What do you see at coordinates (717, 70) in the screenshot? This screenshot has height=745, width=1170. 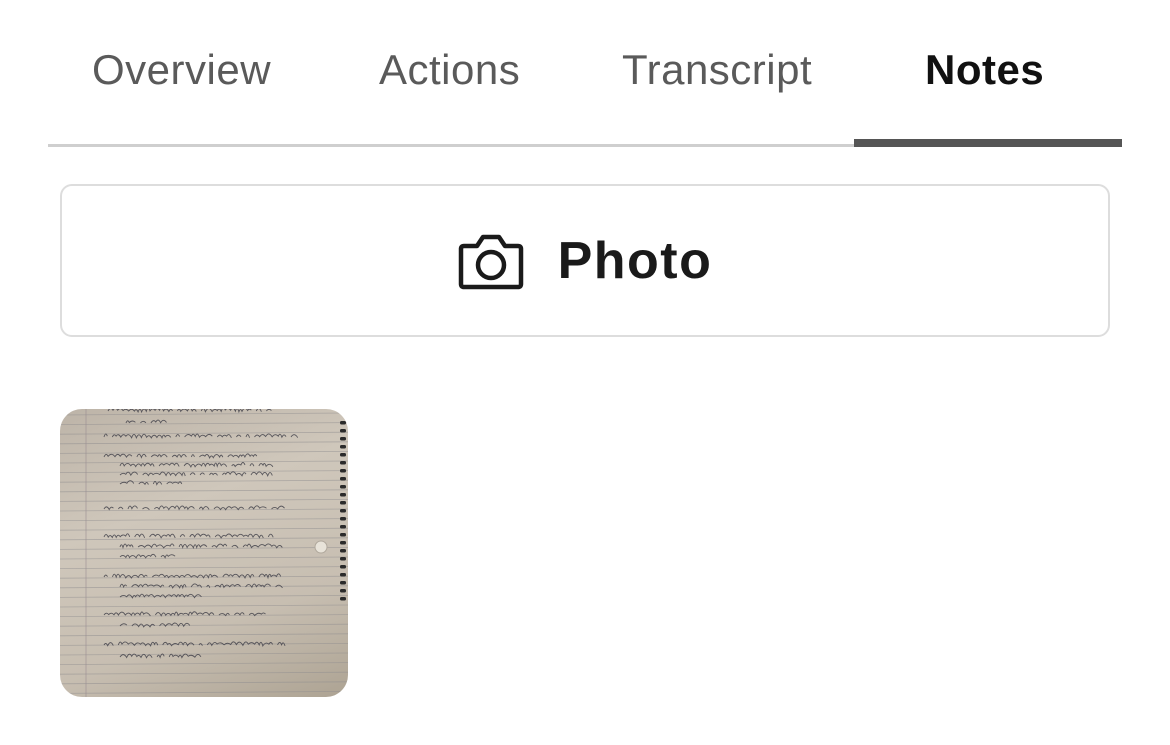 I see `tab-transcript: Transcript` at bounding box center [717, 70].